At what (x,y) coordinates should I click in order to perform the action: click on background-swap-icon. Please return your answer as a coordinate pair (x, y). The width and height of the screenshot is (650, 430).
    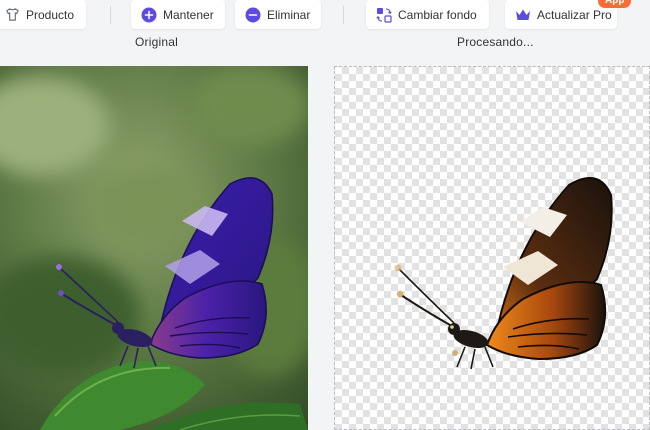
    Looking at the image, I should click on (384, 15).